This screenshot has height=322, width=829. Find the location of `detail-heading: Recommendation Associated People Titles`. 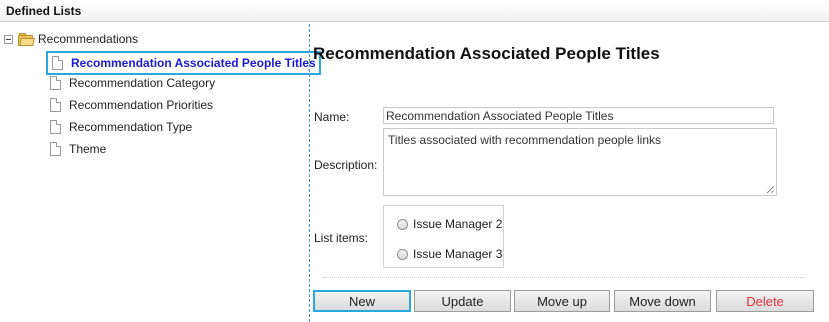

detail-heading: Recommendation Associated People Titles is located at coordinates (486, 53).